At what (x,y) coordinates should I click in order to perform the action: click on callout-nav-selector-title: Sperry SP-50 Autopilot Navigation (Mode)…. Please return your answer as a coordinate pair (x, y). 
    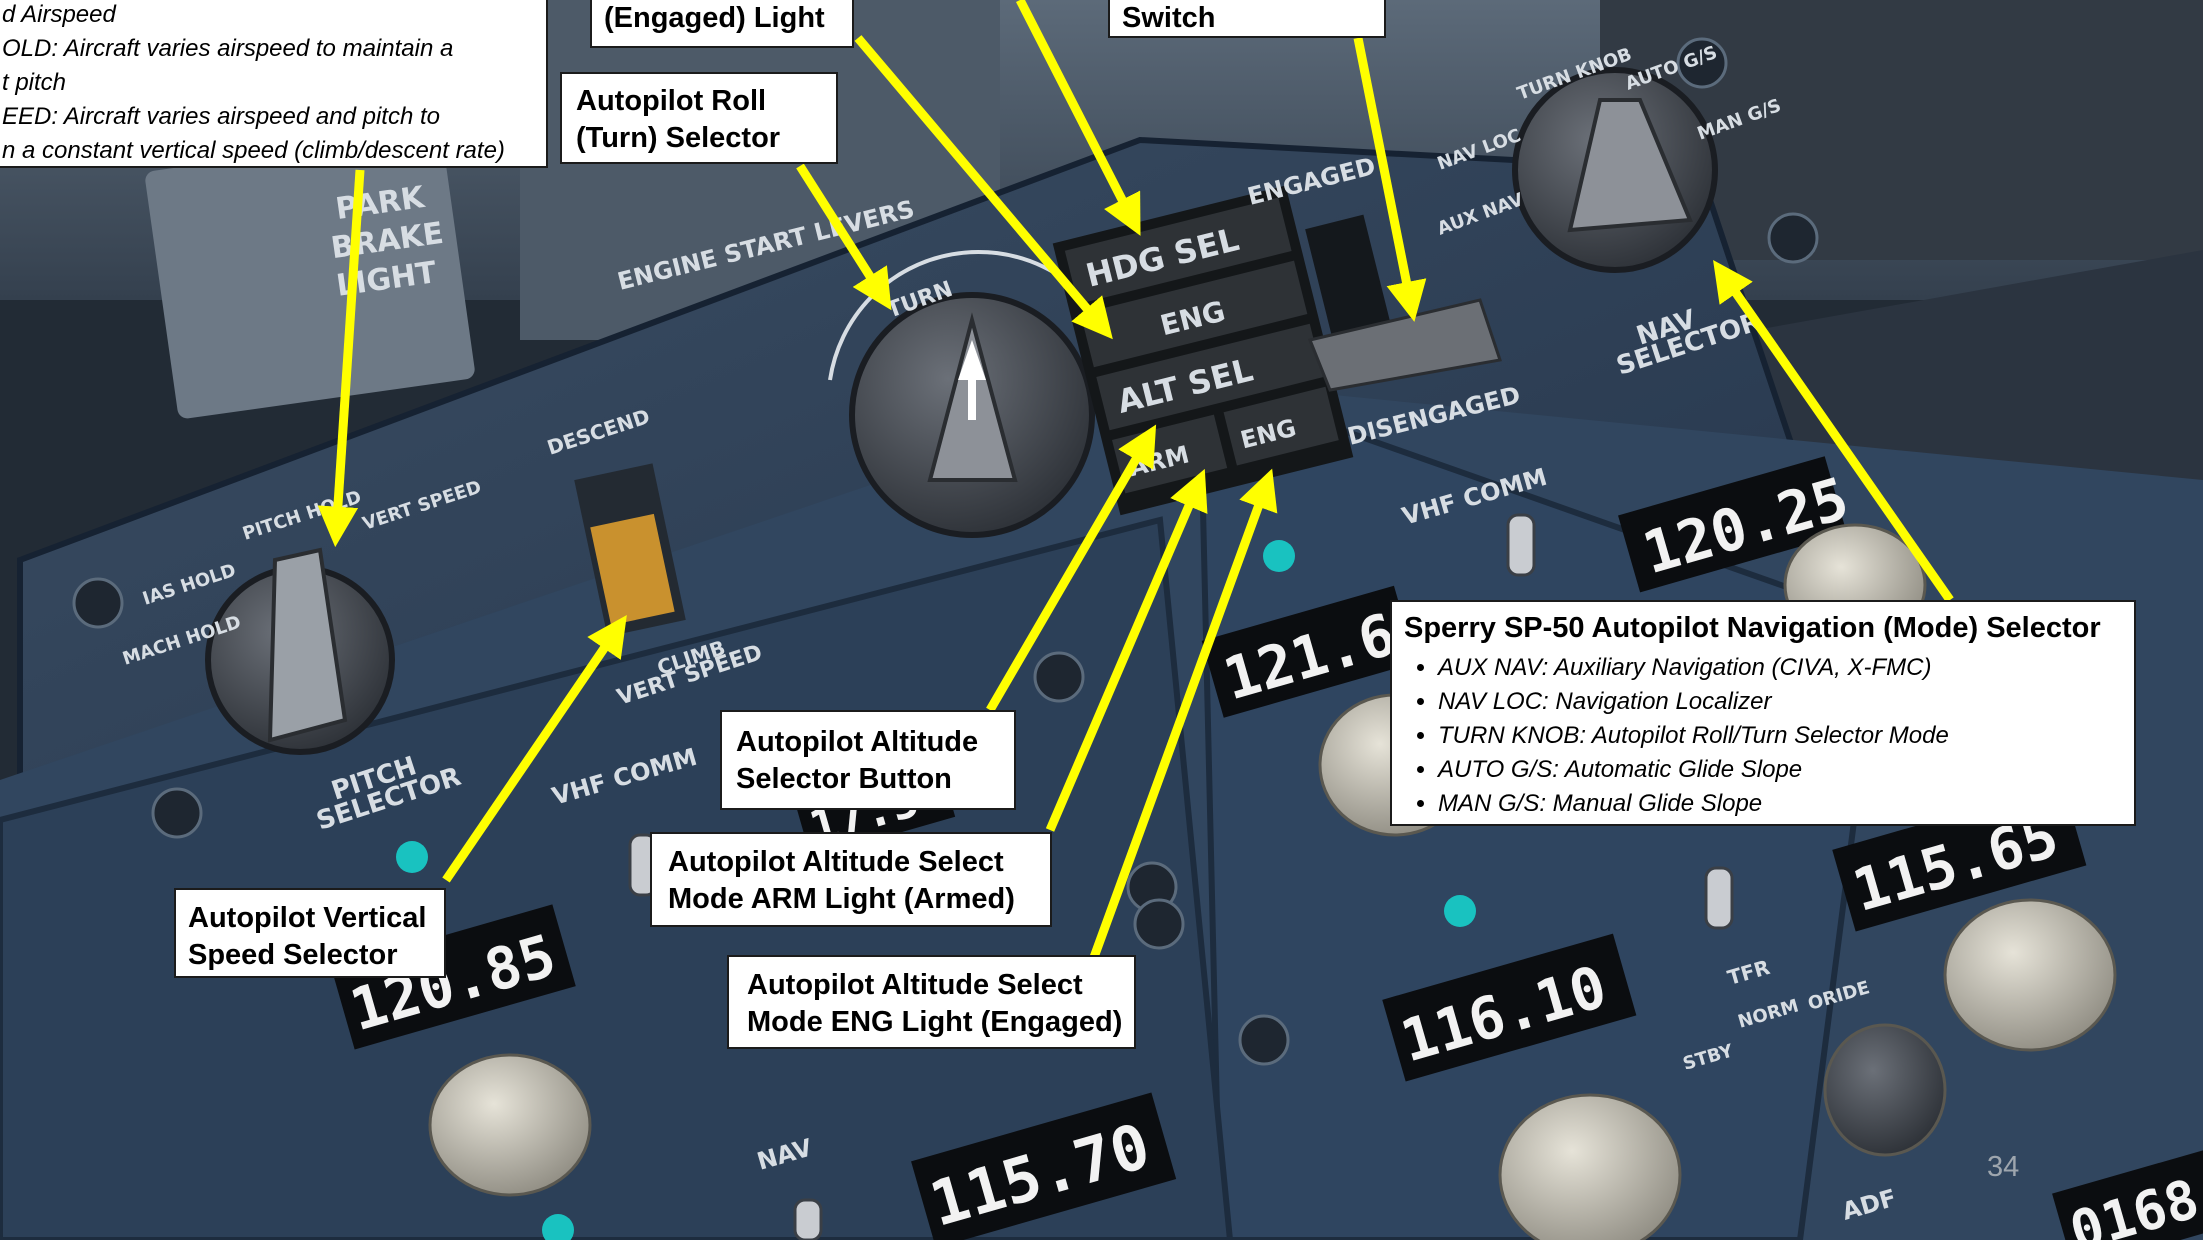
    Looking at the image, I should click on (1752, 628).